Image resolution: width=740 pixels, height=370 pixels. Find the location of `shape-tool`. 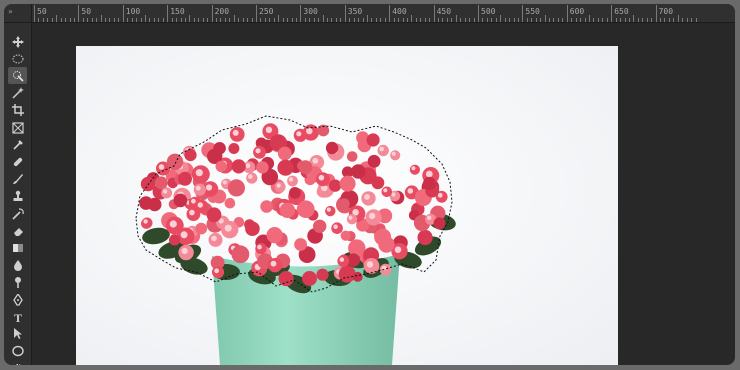

shape-tool is located at coordinates (17, 351).